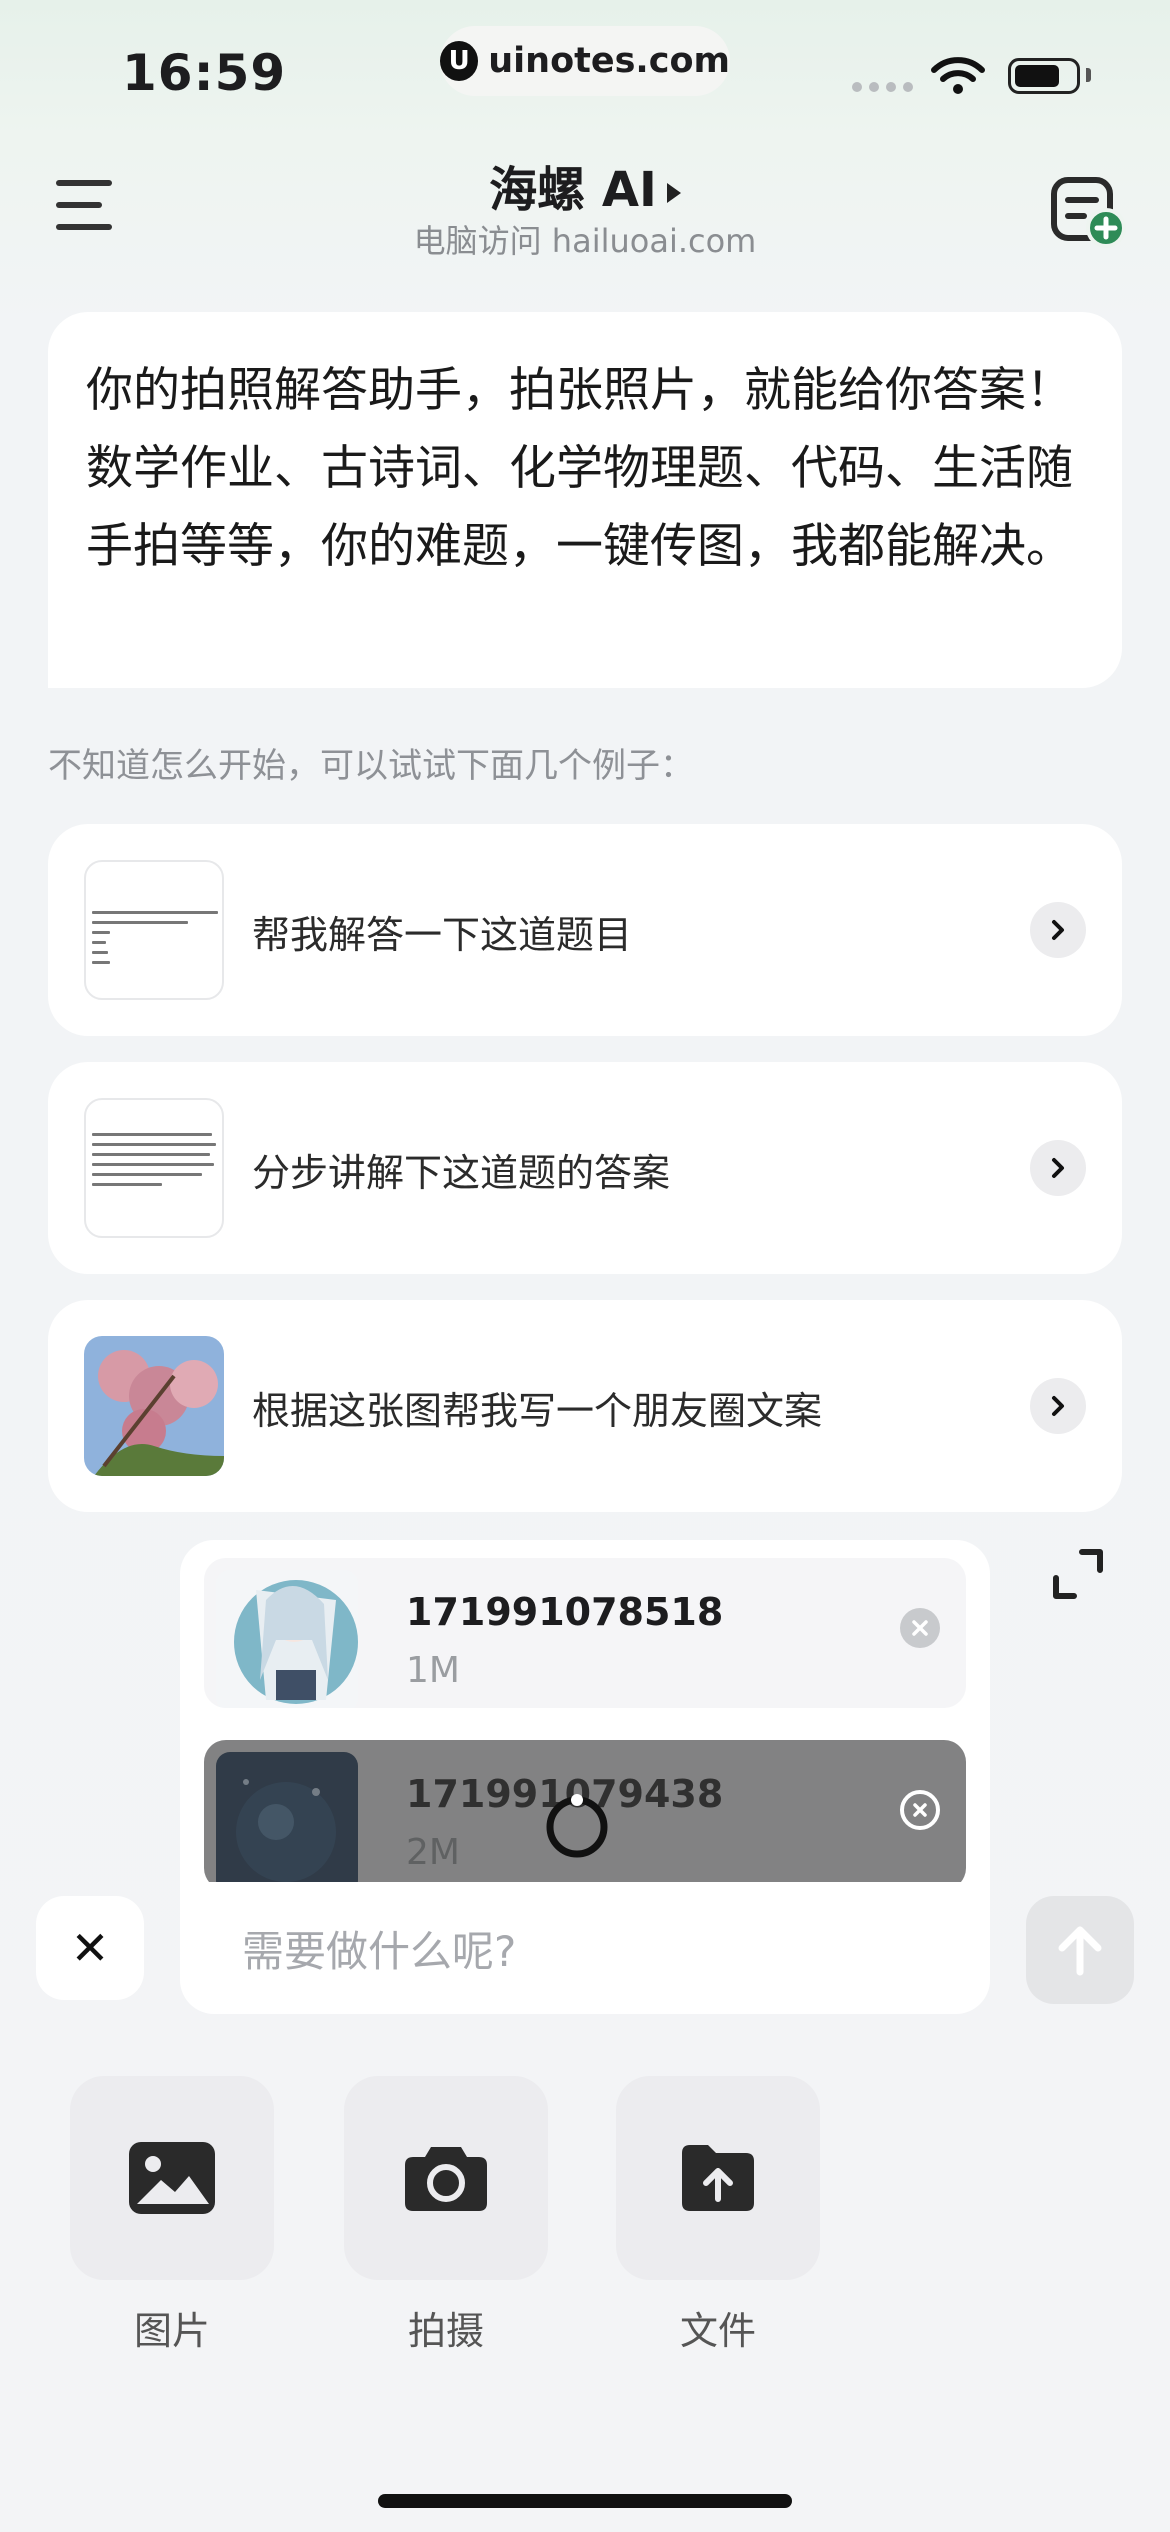 Image resolution: width=1170 pixels, height=2532 pixels. Describe the element at coordinates (573, 190) in the screenshot. I see `app-title-text: 海螺 AI` at that location.